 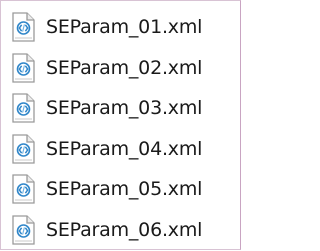 I want to click on file-item-separam-01: SEParam_01.xml, so click(x=105, y=27).